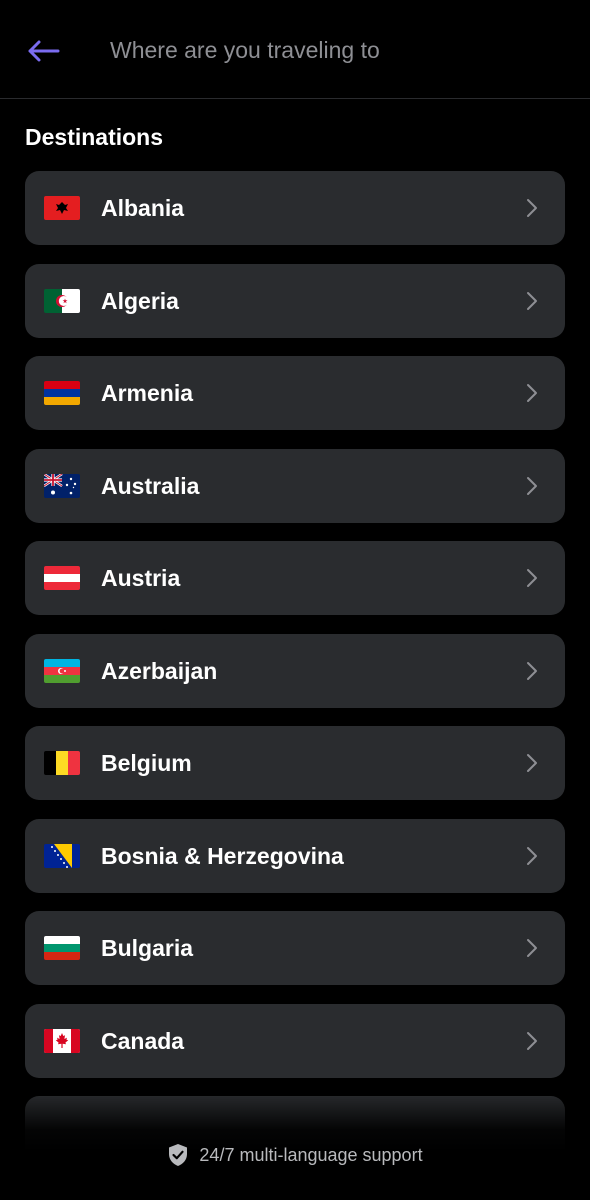  Describe the element at coordinates (222, 855) in the screenshot. I see `destination-label: Bosnia & Herzegovina` at that location.